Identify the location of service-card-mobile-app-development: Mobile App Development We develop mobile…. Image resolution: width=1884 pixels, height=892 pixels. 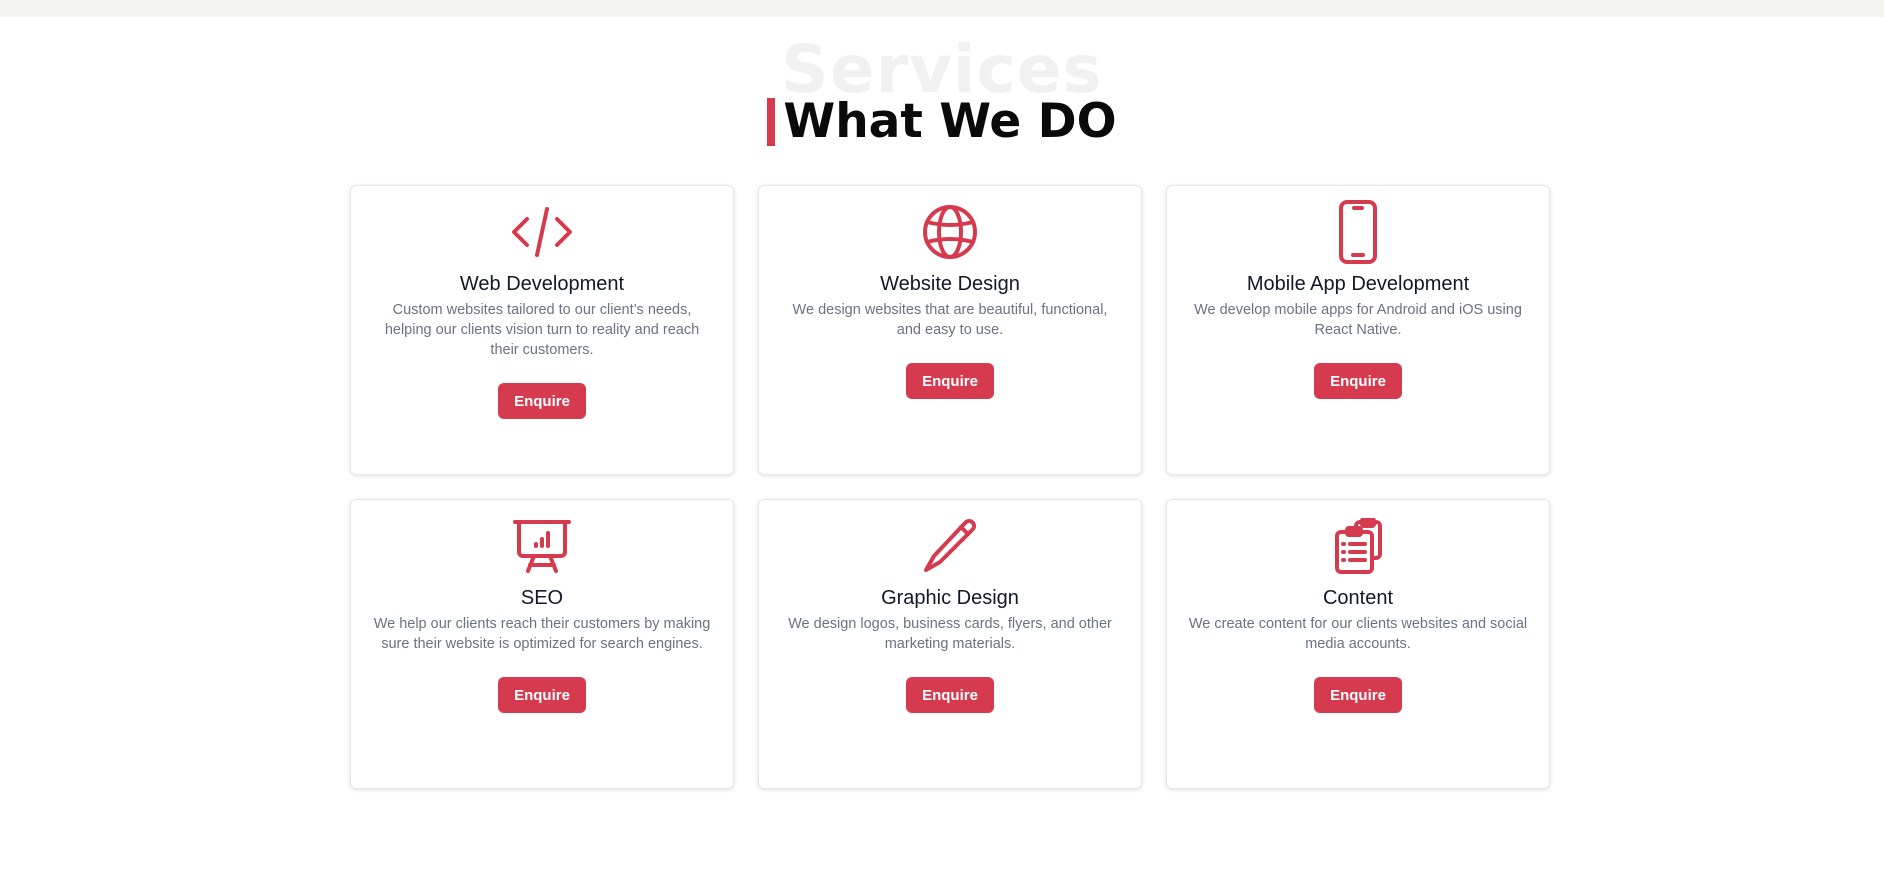
(1358, 330).